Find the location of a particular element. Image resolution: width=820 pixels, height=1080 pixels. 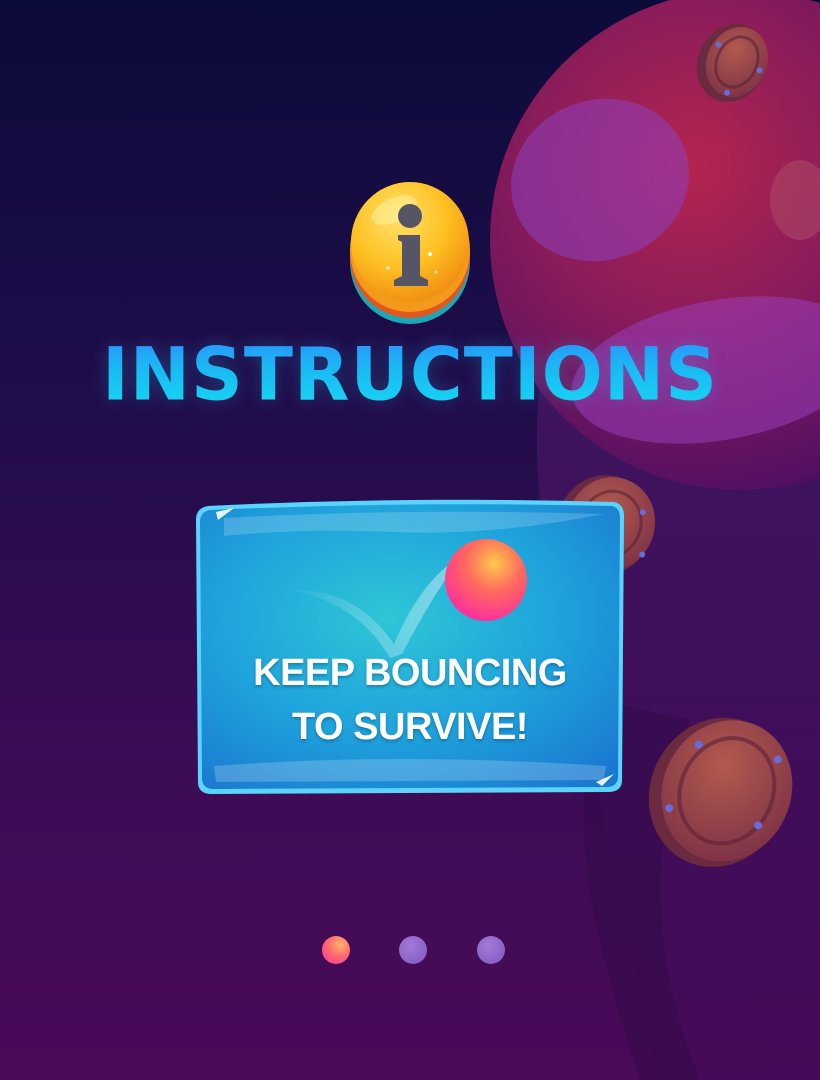

bouncing-ball-icon is located at coordinates (486, 580).